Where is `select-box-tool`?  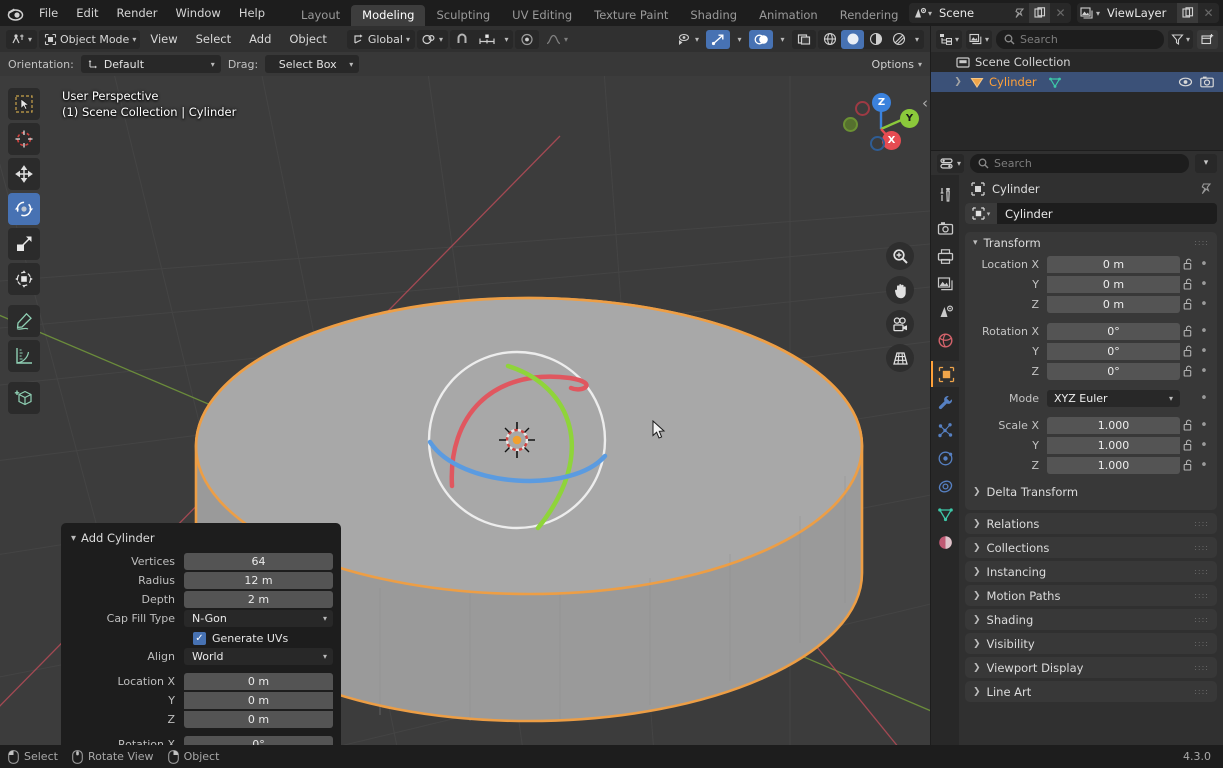
select-box-tool is located at coordinates (24, 104).